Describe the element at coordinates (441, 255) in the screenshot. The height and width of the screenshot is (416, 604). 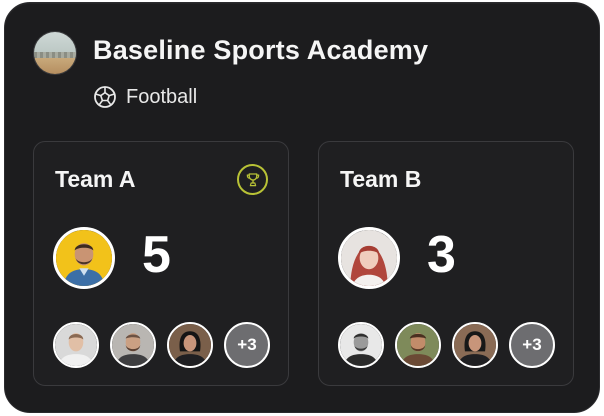
I see `team-score: 3` at that location.